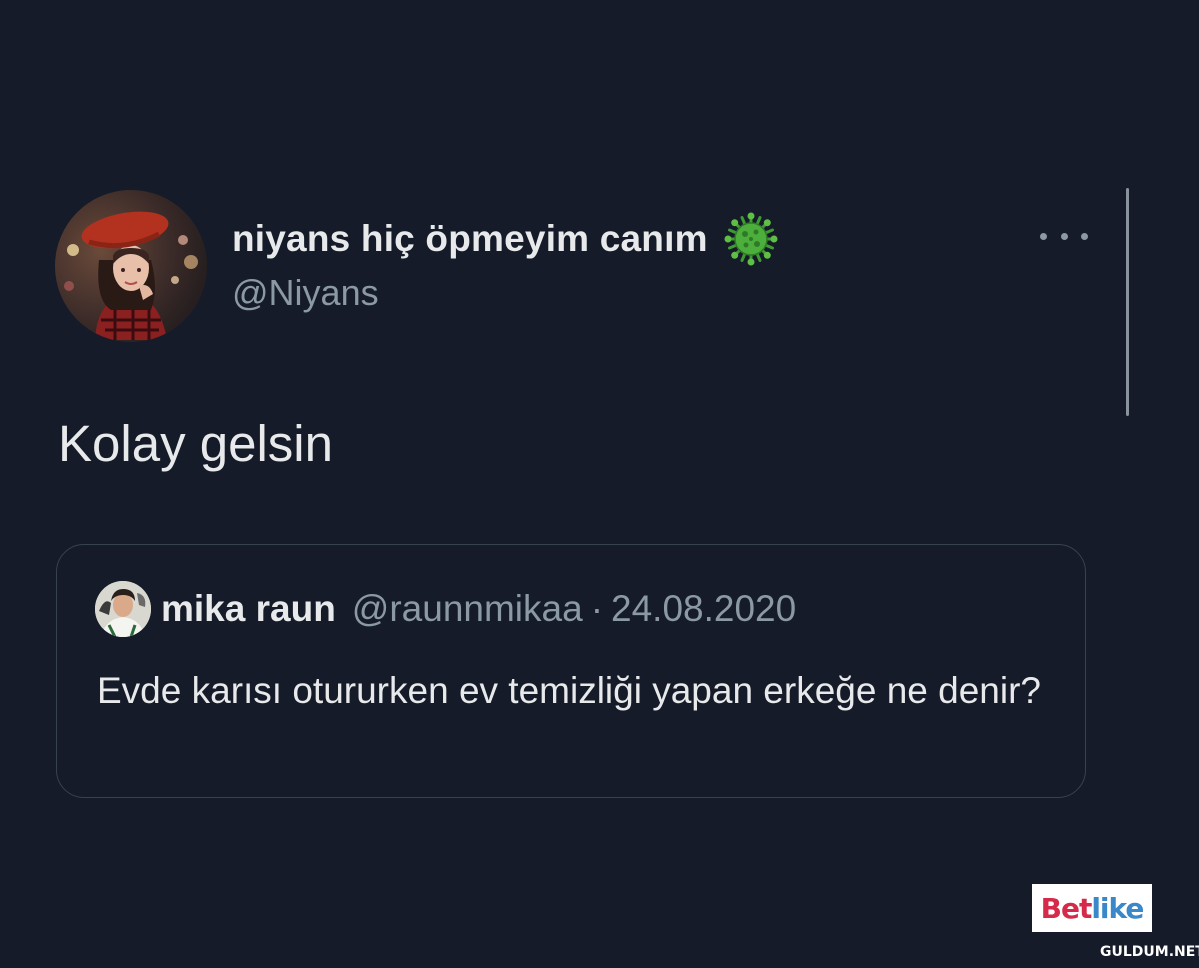  What do you see at coordinates (703, 609) in the screenshot?
I see `quoted-date: 24.08.2020` at bounding box center [703, 609].